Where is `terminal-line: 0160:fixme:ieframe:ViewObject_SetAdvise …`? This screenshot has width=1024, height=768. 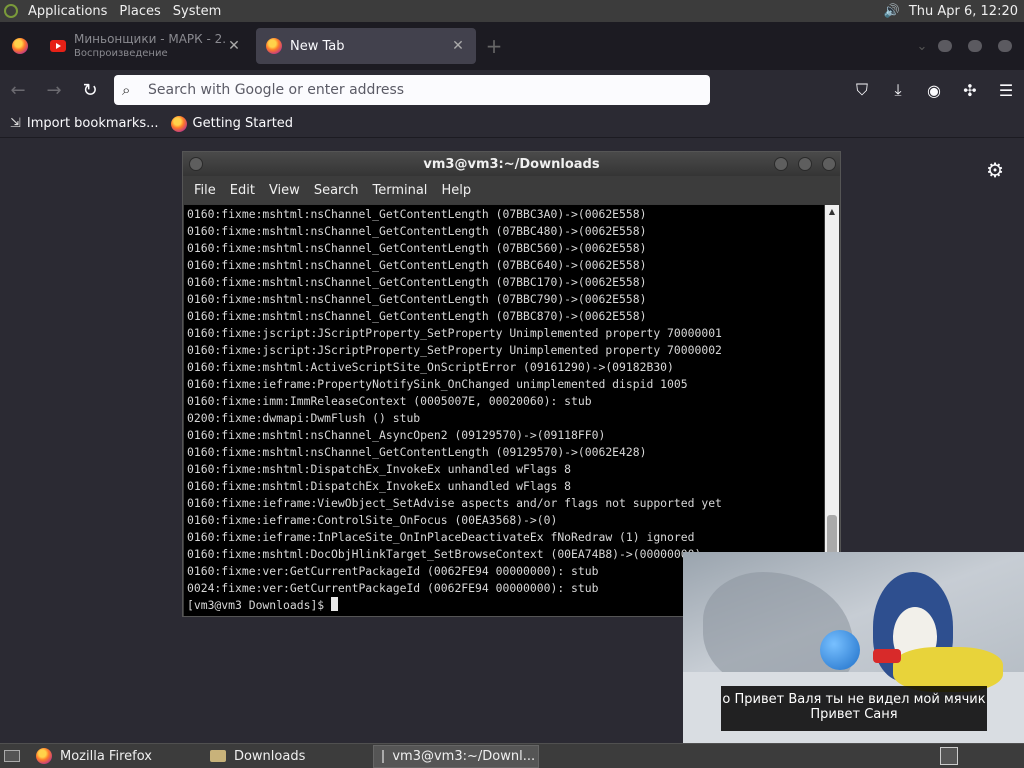
terminal-line: 0160:fixme:ieframe:ViewObject_SetAdvise … is located at coordinates (454, 503).